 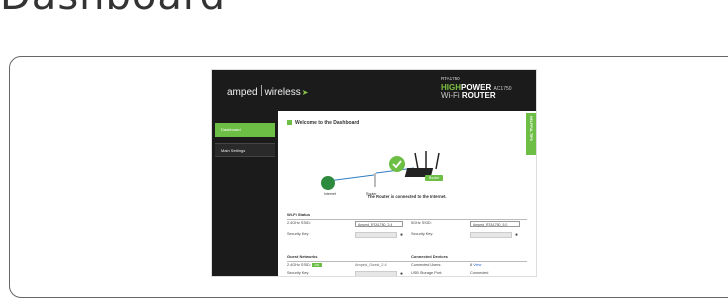 What do you see at coordinates (245, 150) in the screenshot?
I see `sidebar-item-main-settings: Main Settings` at bounding box center [245, 150].